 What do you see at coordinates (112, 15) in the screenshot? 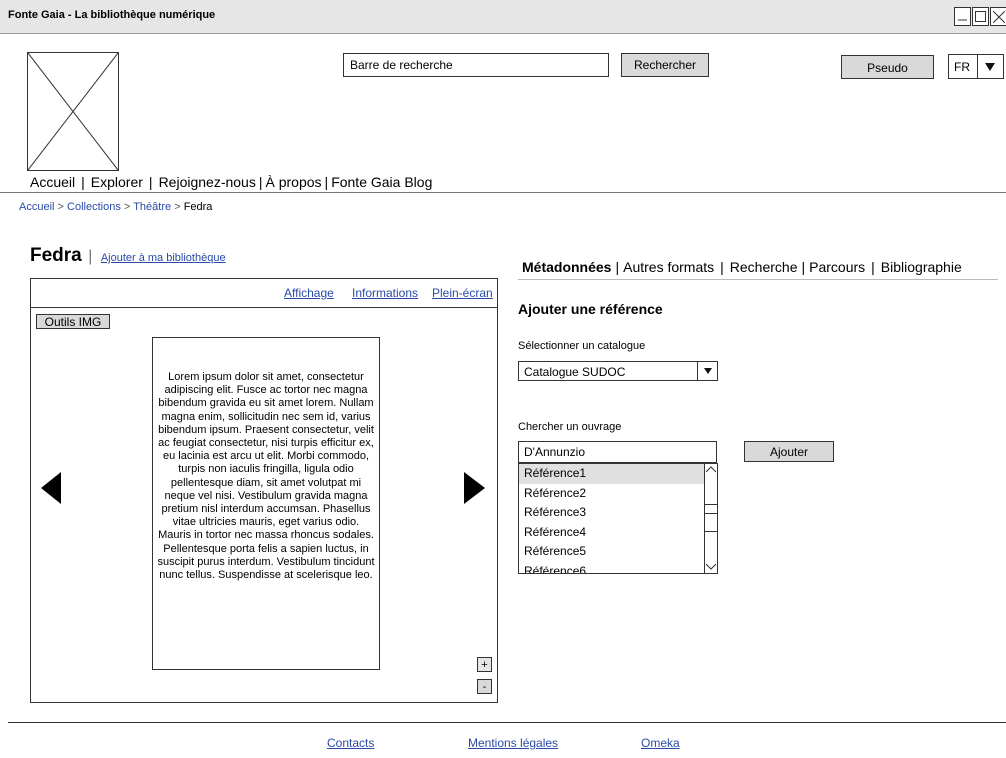
I see `window-title: Fonte Gaia - La bibliothèque numérique` at bounding box center [112, 15].